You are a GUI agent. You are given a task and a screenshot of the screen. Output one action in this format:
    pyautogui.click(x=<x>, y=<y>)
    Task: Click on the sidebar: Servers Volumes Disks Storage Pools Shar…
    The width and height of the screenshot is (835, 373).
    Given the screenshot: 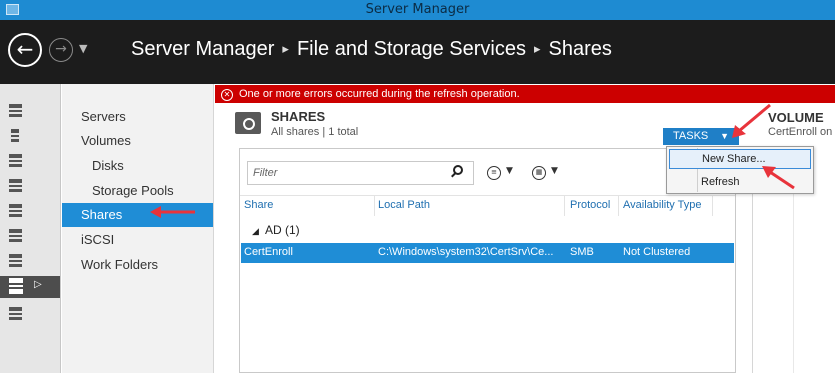 What is the action you would take?
    pyautogui.click(x=138, y=228)
    